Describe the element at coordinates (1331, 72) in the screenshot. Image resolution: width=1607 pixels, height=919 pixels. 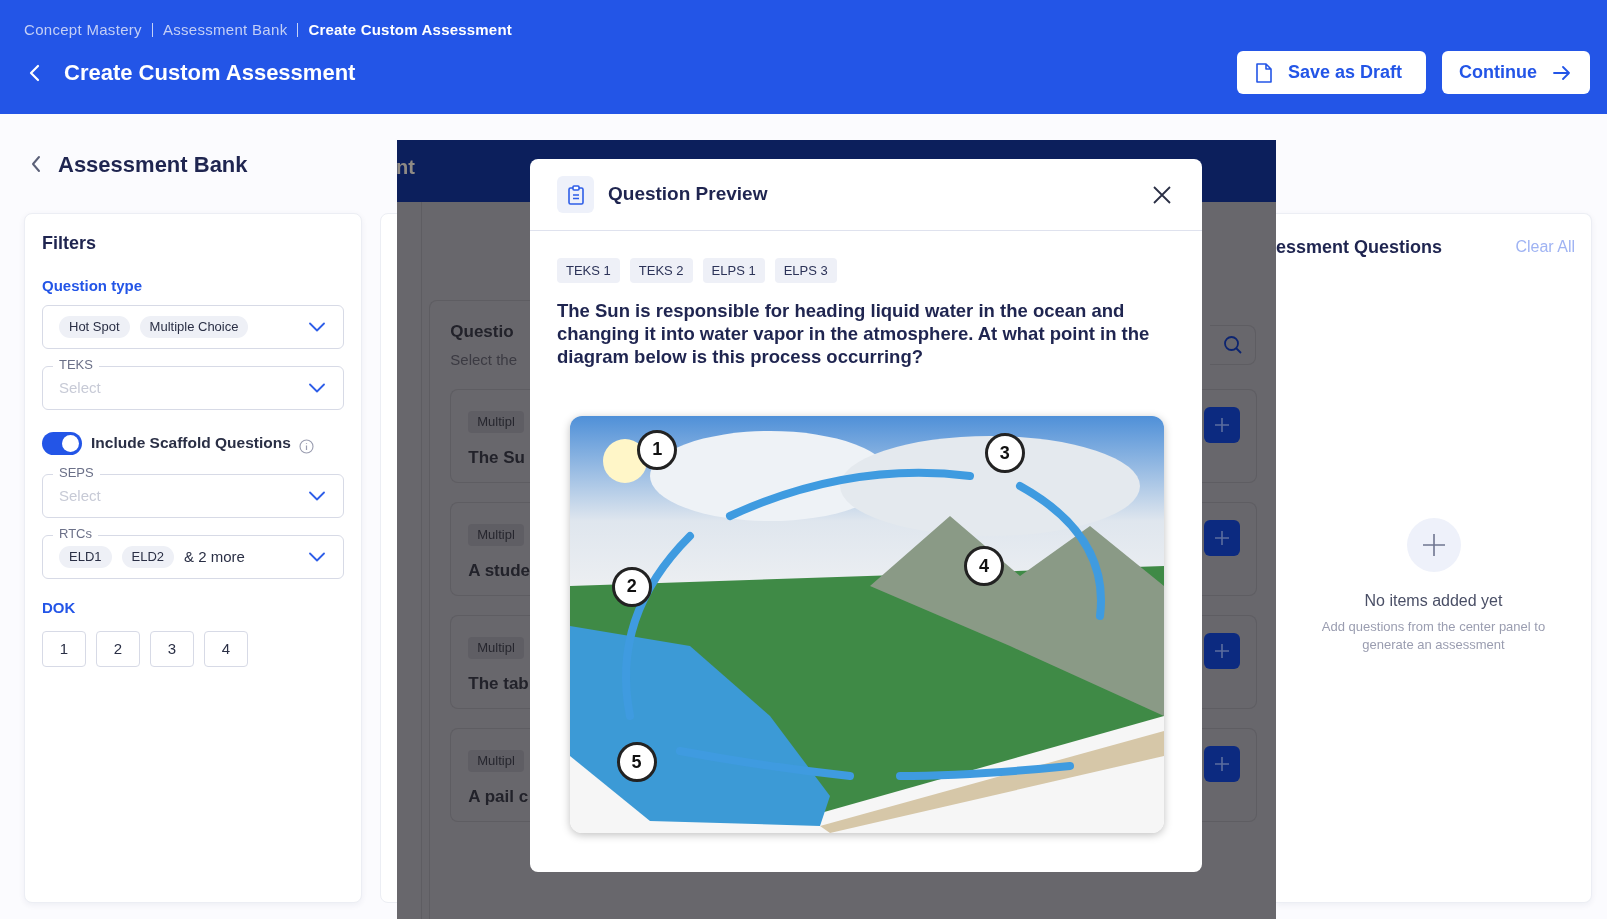
I see `save-draft-button: Save as Draft` at that location.